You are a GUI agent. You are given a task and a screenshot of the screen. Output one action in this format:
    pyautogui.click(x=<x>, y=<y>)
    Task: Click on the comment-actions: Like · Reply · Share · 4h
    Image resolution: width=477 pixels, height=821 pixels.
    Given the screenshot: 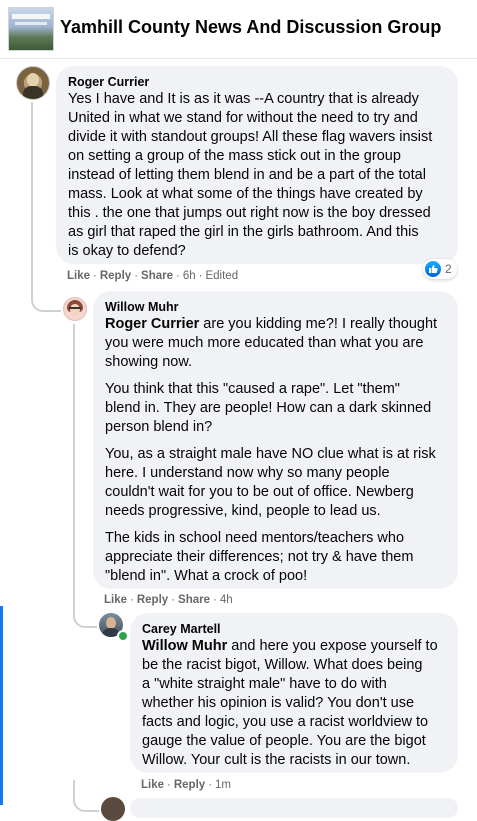 What is the action you would take?
    pyautogui.click(x=168, y=600)
    